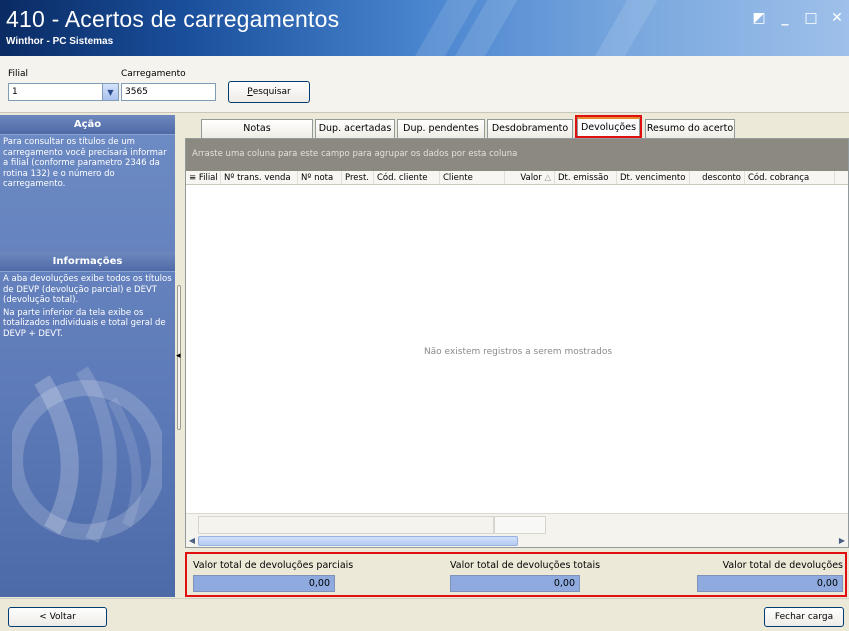  What do you see at coordinates (811, 18) in the screenshot?
I see `maximize-icon: □` at bounding box center [811, 18].